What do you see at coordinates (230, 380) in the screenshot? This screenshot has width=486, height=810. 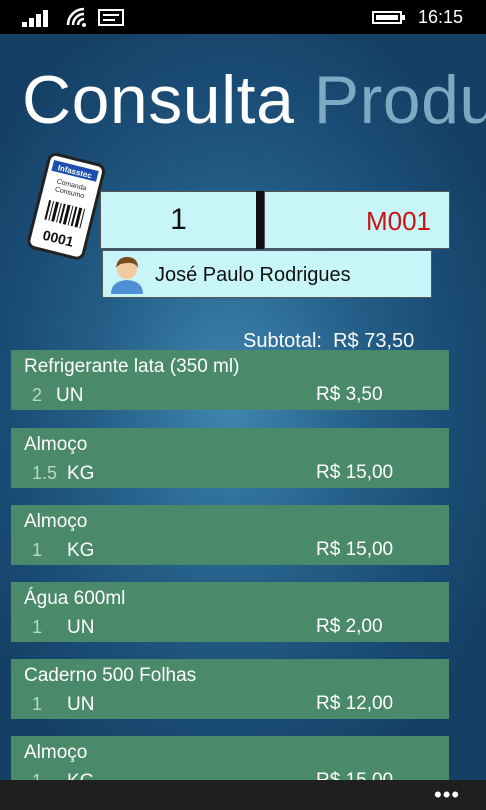 I see `list-item: Refrigerante lata (350 ml) 2 UN R$ 3,50` at bounding box center [230, 380].